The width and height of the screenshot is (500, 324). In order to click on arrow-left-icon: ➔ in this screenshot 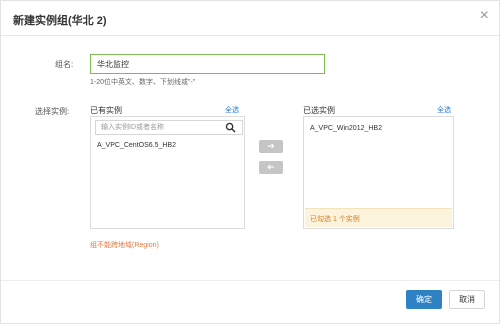, I will do `click(271, 167)`.